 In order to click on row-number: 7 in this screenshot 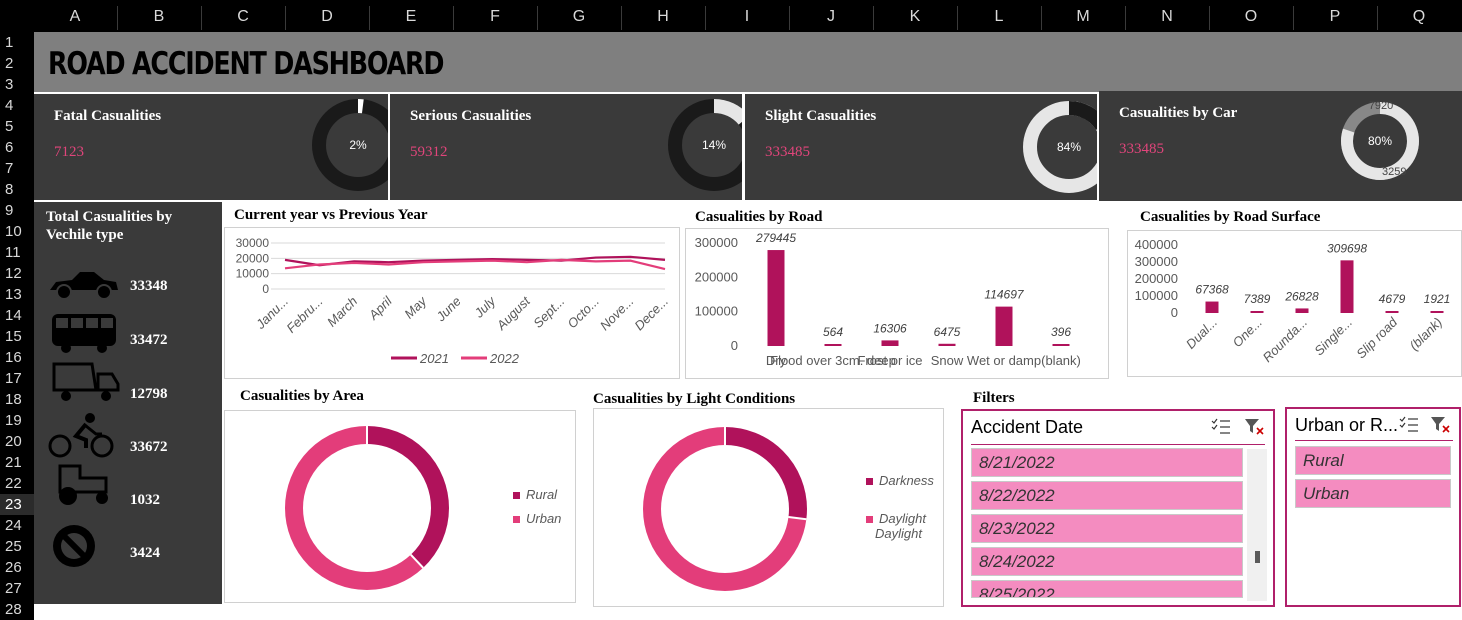, I will do `click(9, 168)`.